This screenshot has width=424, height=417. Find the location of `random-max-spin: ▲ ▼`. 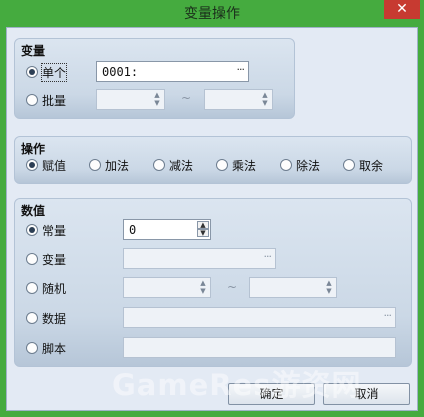

random-max-spin: ▲ ▼ is located at coordinates (329, 287).